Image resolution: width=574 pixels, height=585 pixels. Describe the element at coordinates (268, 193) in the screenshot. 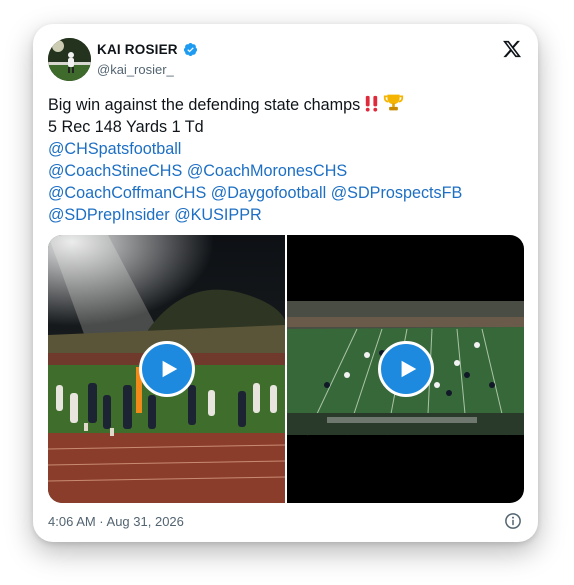

I see `mention-link: @Daygofootball` at that location.